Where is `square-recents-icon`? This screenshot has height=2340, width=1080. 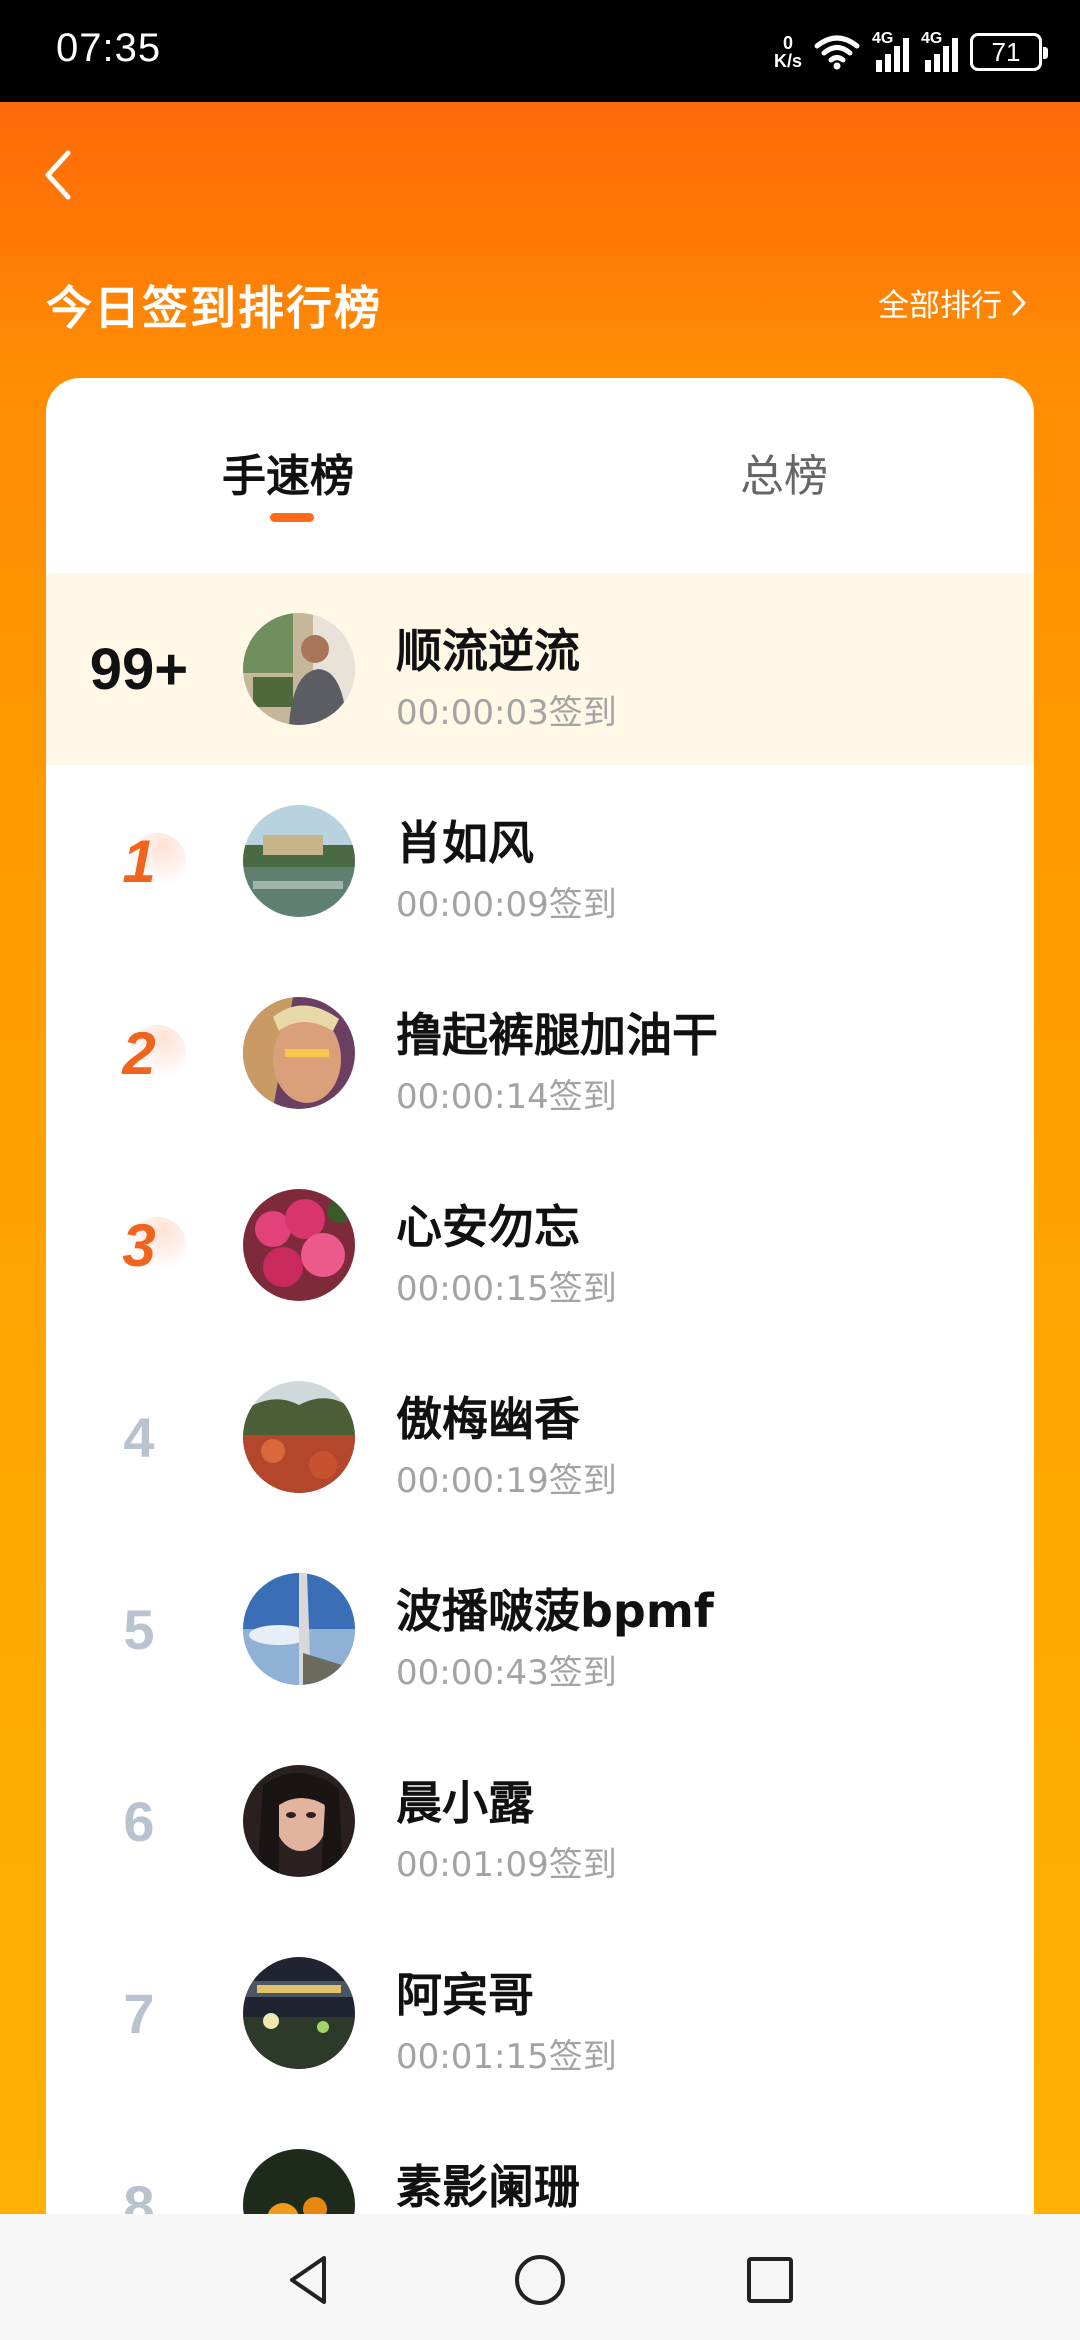
square-recents-icon is located at coordinates (770, 2280).